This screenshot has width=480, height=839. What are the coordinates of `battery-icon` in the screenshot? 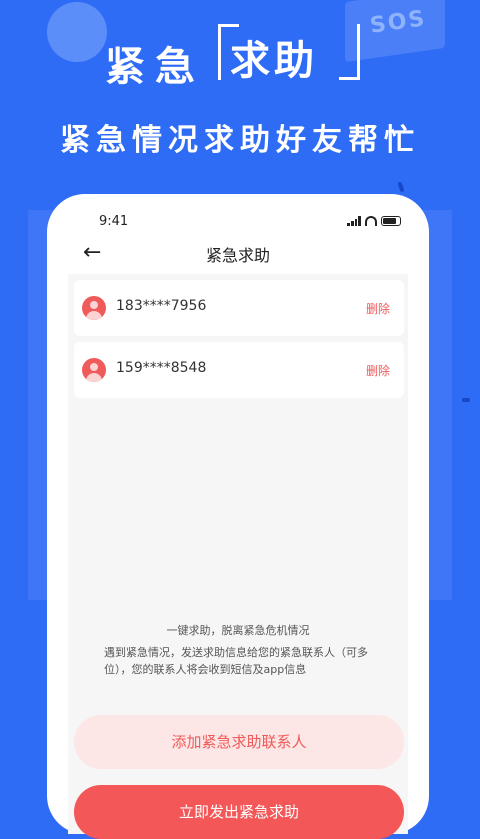 It's located at (391, 221).